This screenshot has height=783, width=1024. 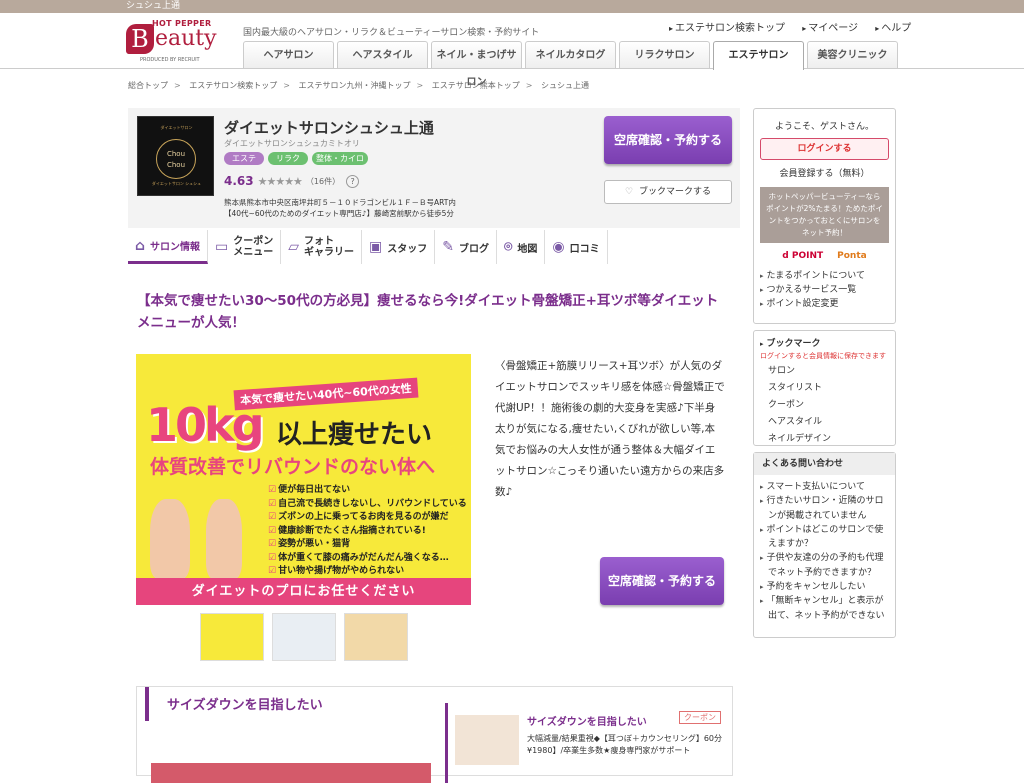 I want to click on hotpepper-beauty-logo: HOT PEPPER B eauty PRODUCED BY RECRUIT, so click(x=176, y=42).